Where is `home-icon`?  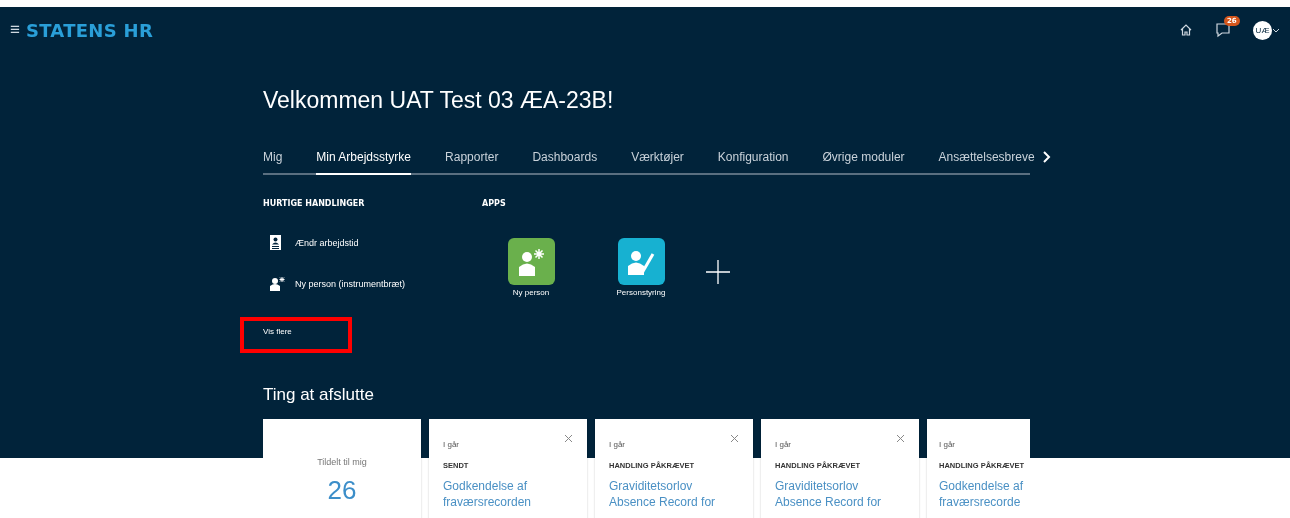 home-icon is located at coordinates (1186, 30).